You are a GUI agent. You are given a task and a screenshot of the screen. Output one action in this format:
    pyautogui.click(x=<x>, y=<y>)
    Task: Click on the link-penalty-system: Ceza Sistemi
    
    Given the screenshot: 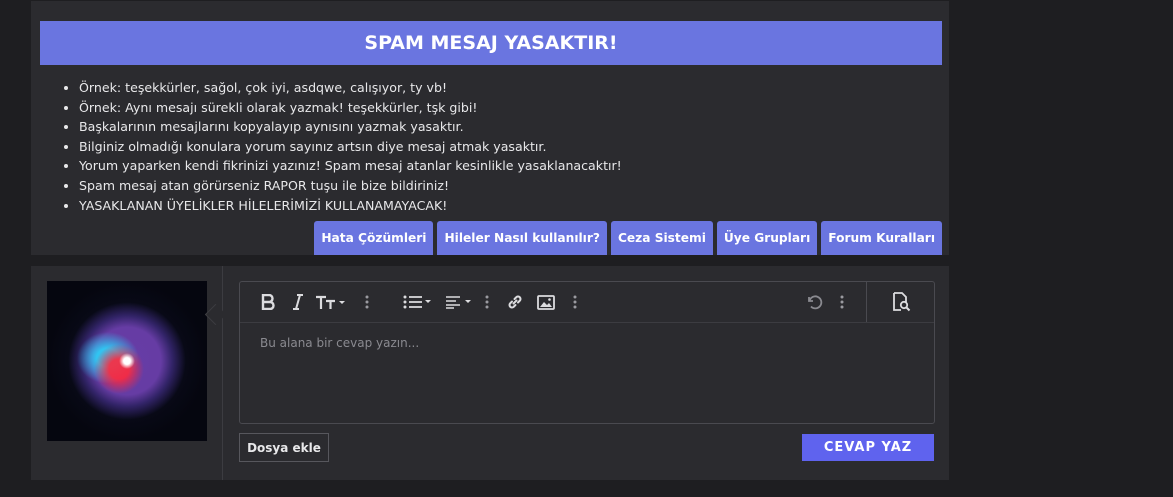 What is the action you would take?
    pyautogui.click(x=661, y=238)
    